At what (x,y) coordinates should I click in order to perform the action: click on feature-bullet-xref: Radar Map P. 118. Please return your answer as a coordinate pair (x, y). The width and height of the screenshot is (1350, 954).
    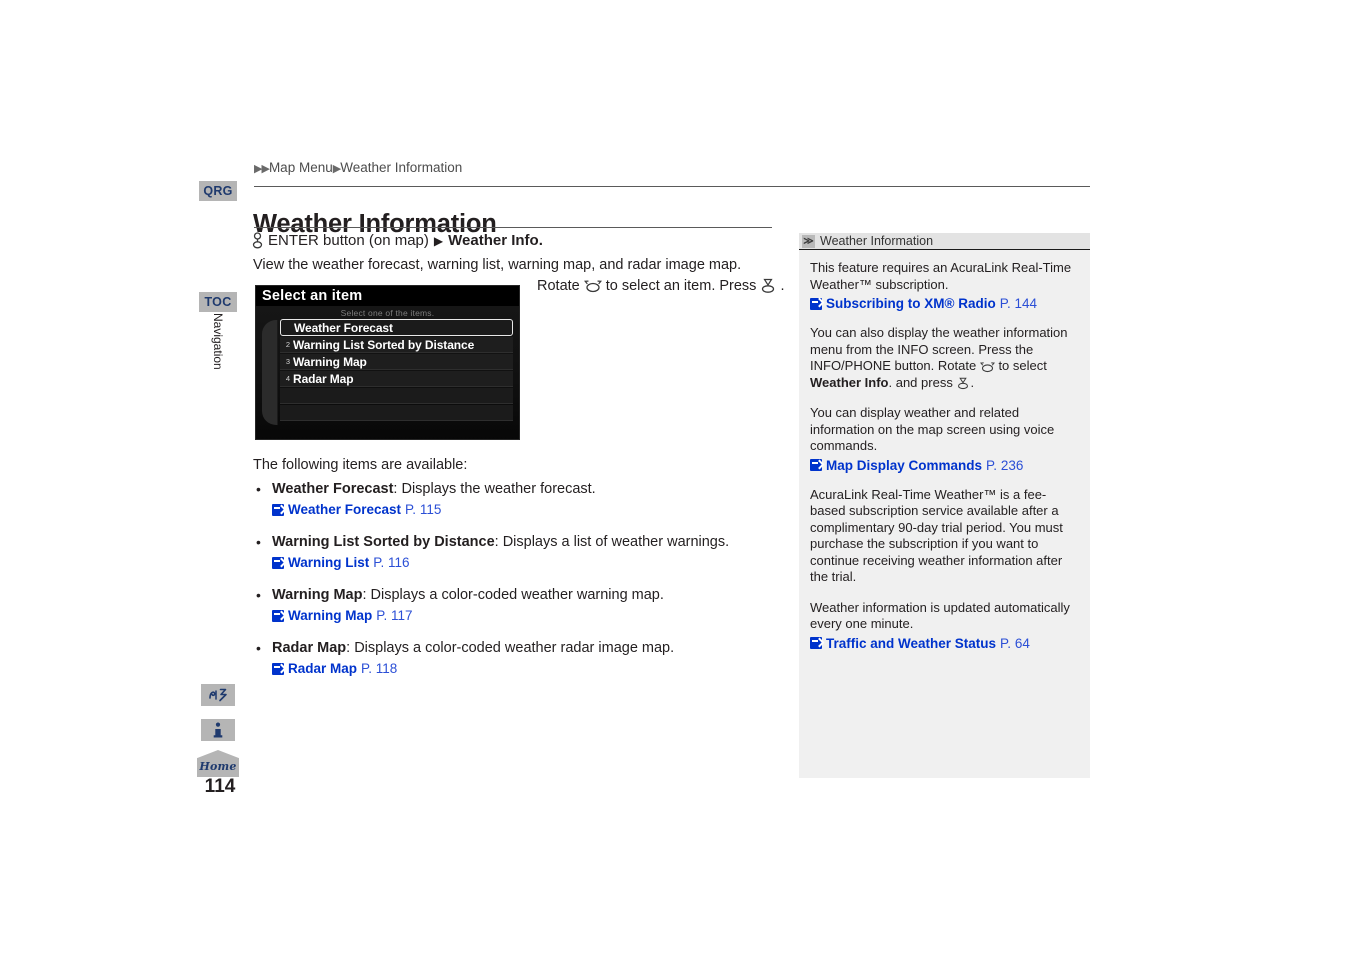
    Looking at the image, I should click on (522, 669).